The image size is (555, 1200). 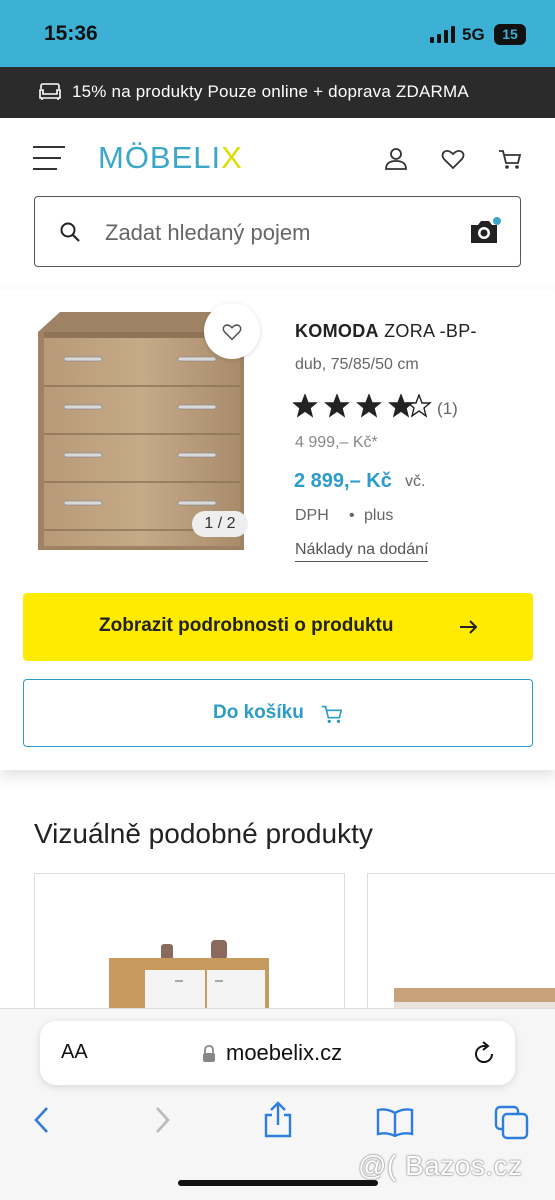 What do you see at coordinates (512, 1123) in the screenshot?
I see `tabs-icon` at bounding box center [512, 1123].